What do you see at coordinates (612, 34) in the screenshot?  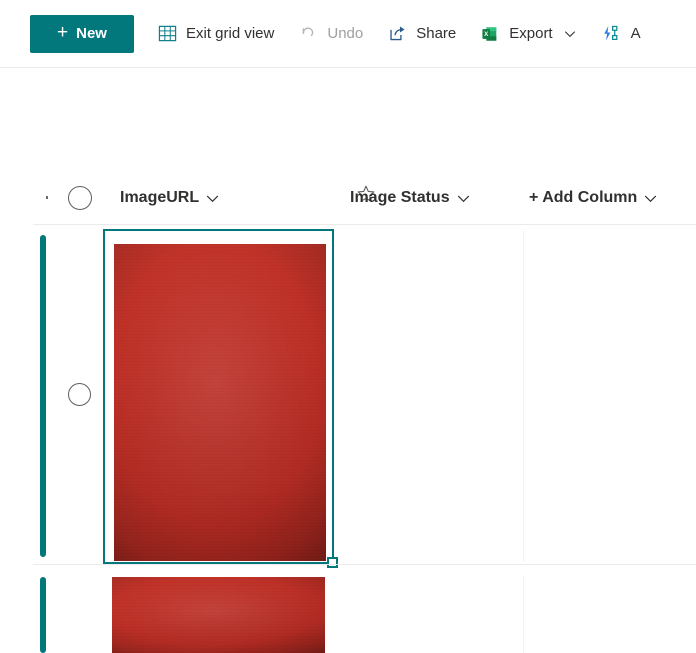 I see `automate-flow-icon` at bounding box center [612, 34].